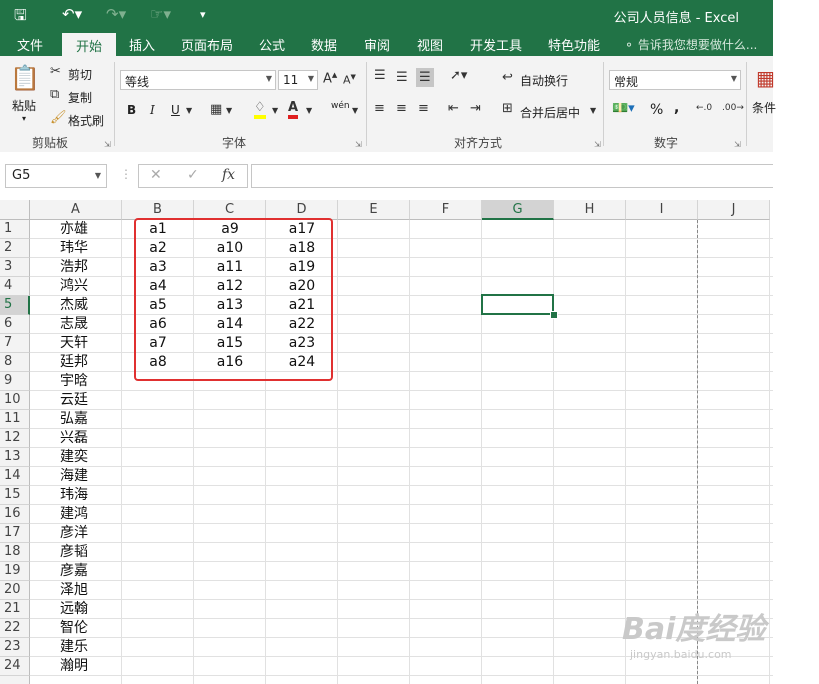 This screenshot has width=819, height=684. What do you see at coordinates (228, 175) in the screenshot?
I see `insert-function-button: fx` at bounding box center [228, 175].